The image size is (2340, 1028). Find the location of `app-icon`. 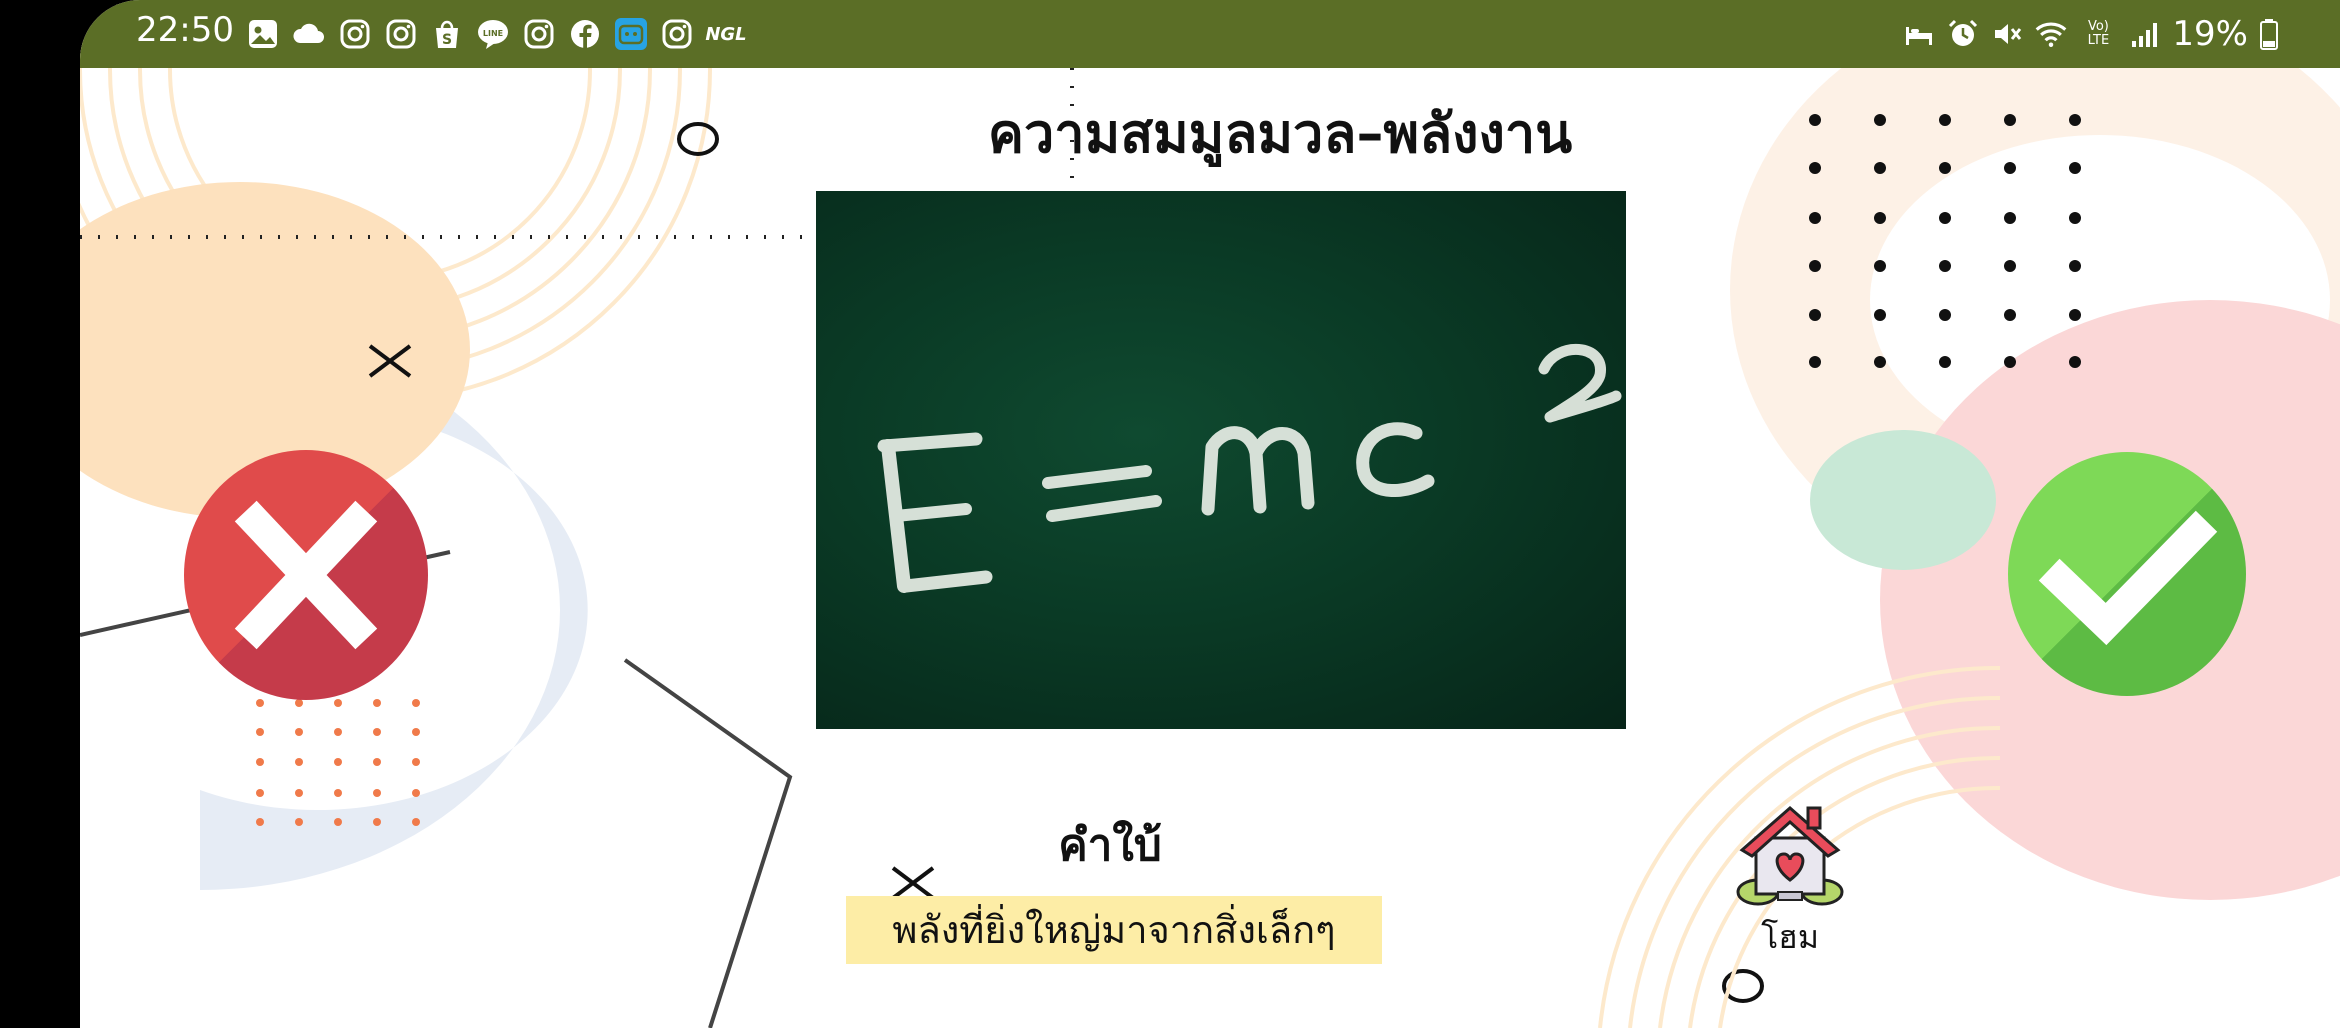

app-icon is located at coordinates (631, 34).